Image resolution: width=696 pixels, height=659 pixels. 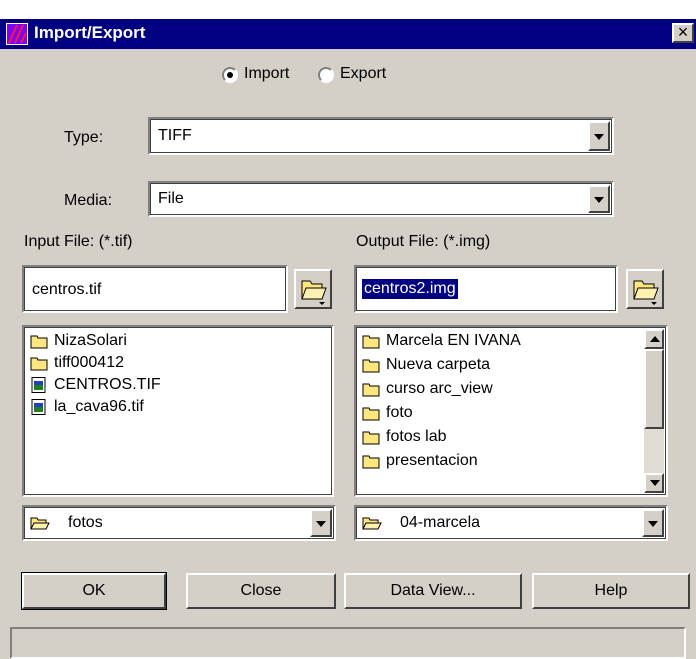 What do you see at coordinates (90, 32) in the screenshot?
I see `window-title: Import/Export` at bounding box center [90, 32].